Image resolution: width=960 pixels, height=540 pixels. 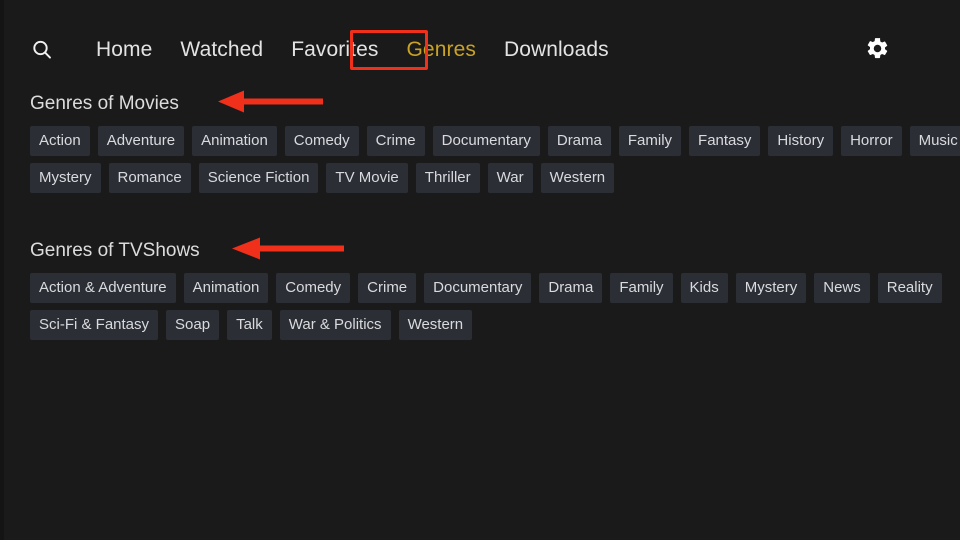 What do you see at coordinates (334, 50) in the screenshot?
I see `nav-item-favorites: Favorites` at bounding box center [334, 50].